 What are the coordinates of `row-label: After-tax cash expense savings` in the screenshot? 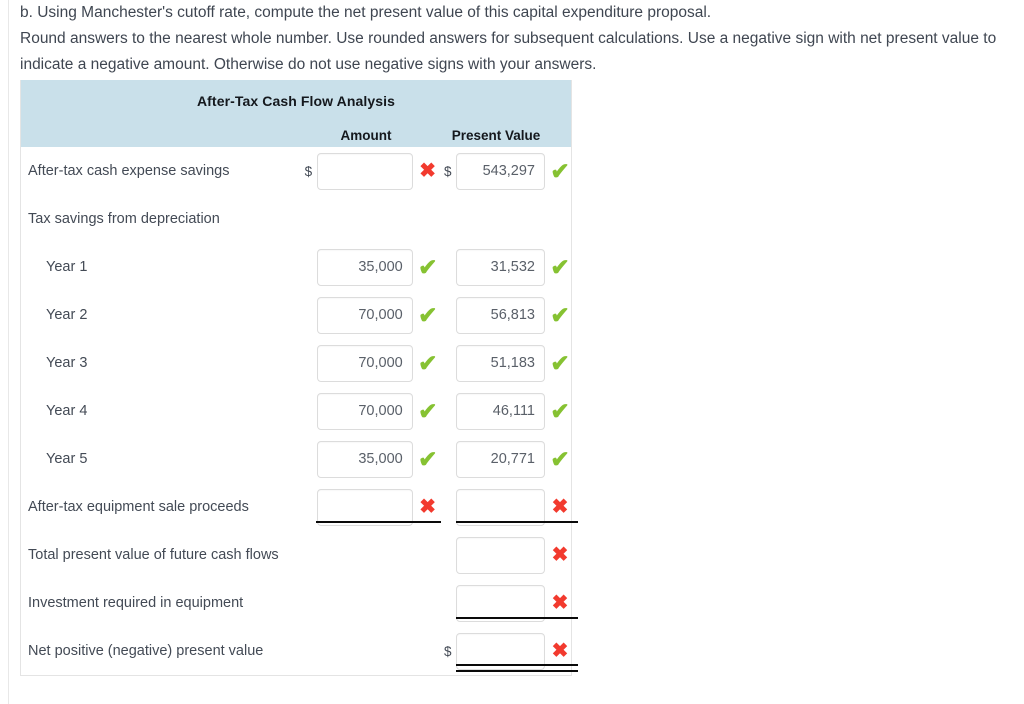 It's located at (129, 171).